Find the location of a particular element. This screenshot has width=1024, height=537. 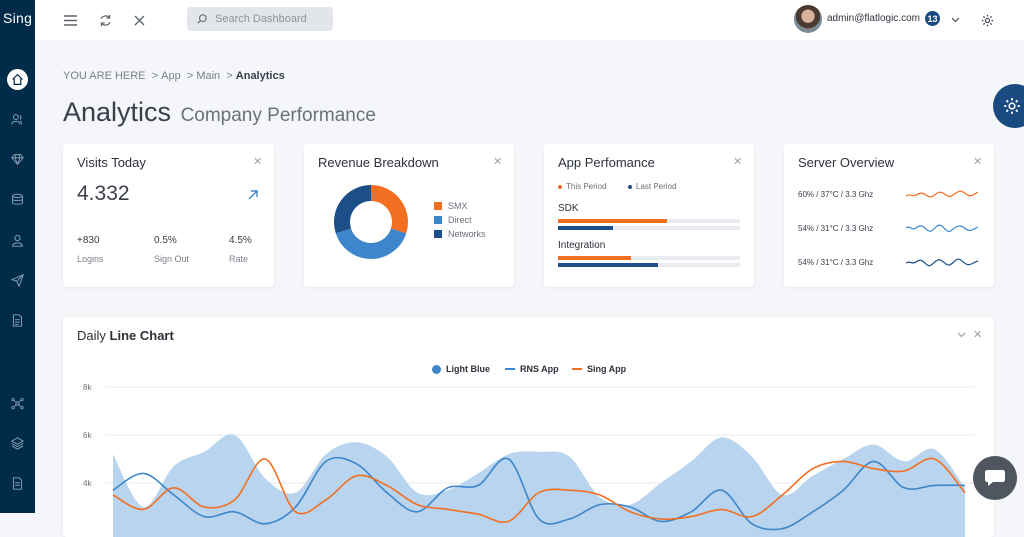

user-icon is located at coordinates (17, 240).